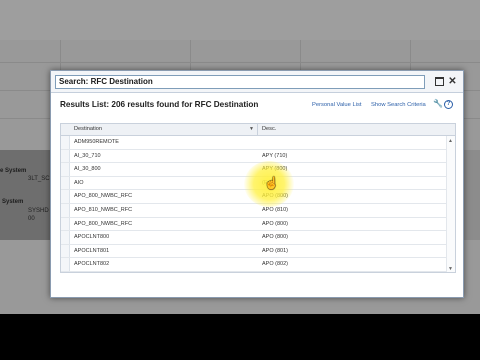  I want to click on table-row: APO_800_NWBC_RFC APO (800), so click(253, 225).